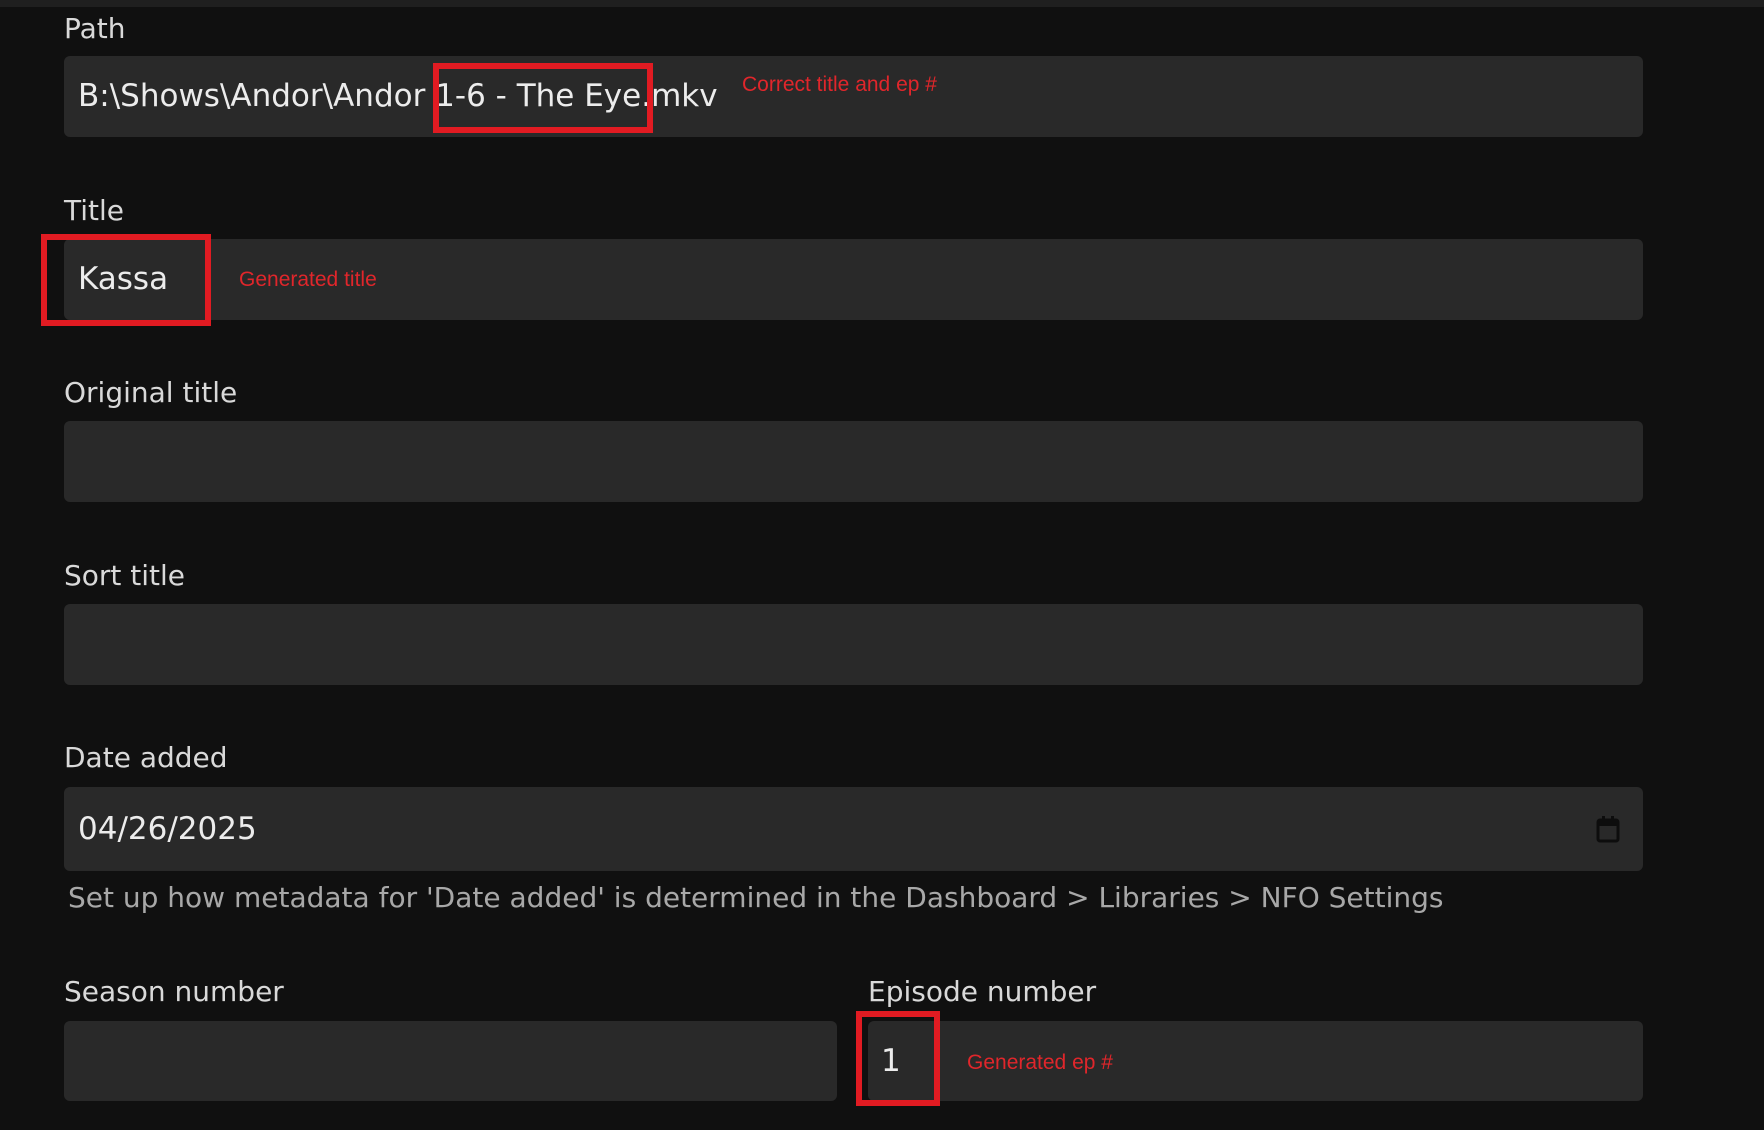 Image resolution: width=1764 pixels, height=1130 pixels. What do you see at coordinates (853, 461) in the screenshot?
I see `original-title-input` at bounding box center [853, 461].